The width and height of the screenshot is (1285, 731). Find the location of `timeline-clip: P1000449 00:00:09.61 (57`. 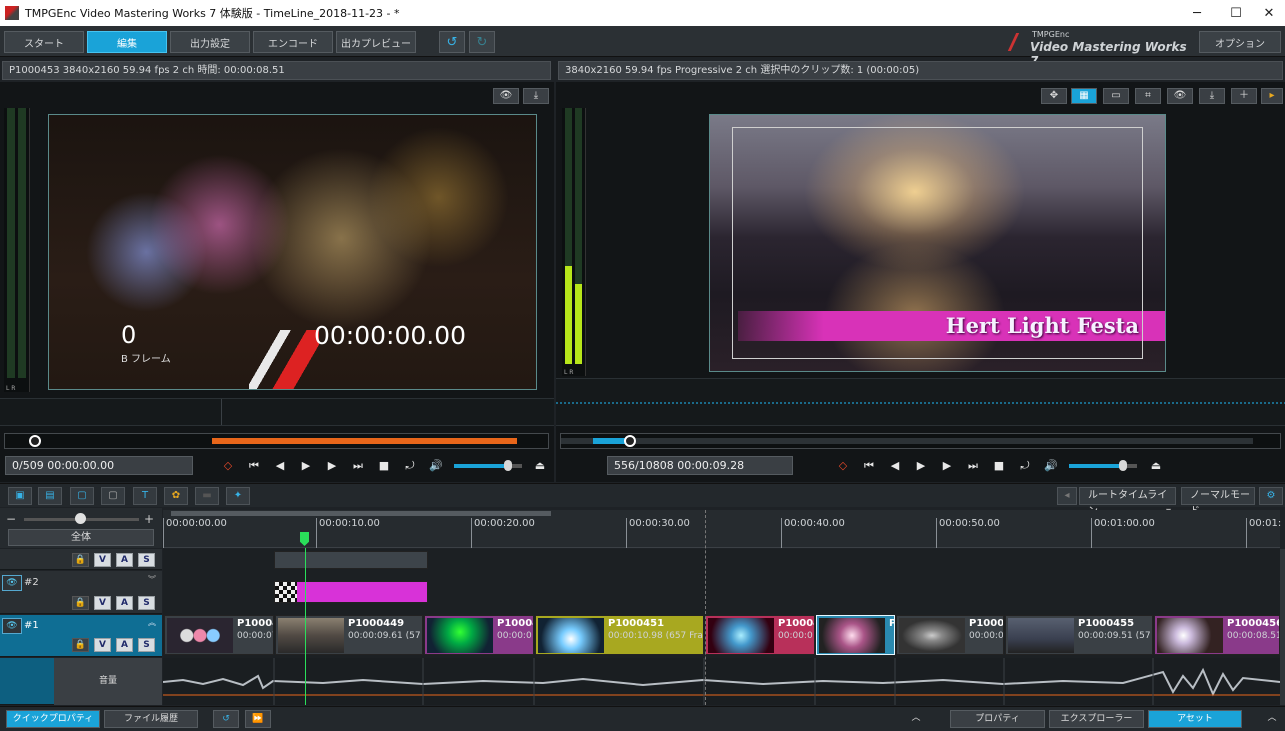

timeline-clip: P1000449 00:00:09.61 (57 is located at coordinates (349, 635).